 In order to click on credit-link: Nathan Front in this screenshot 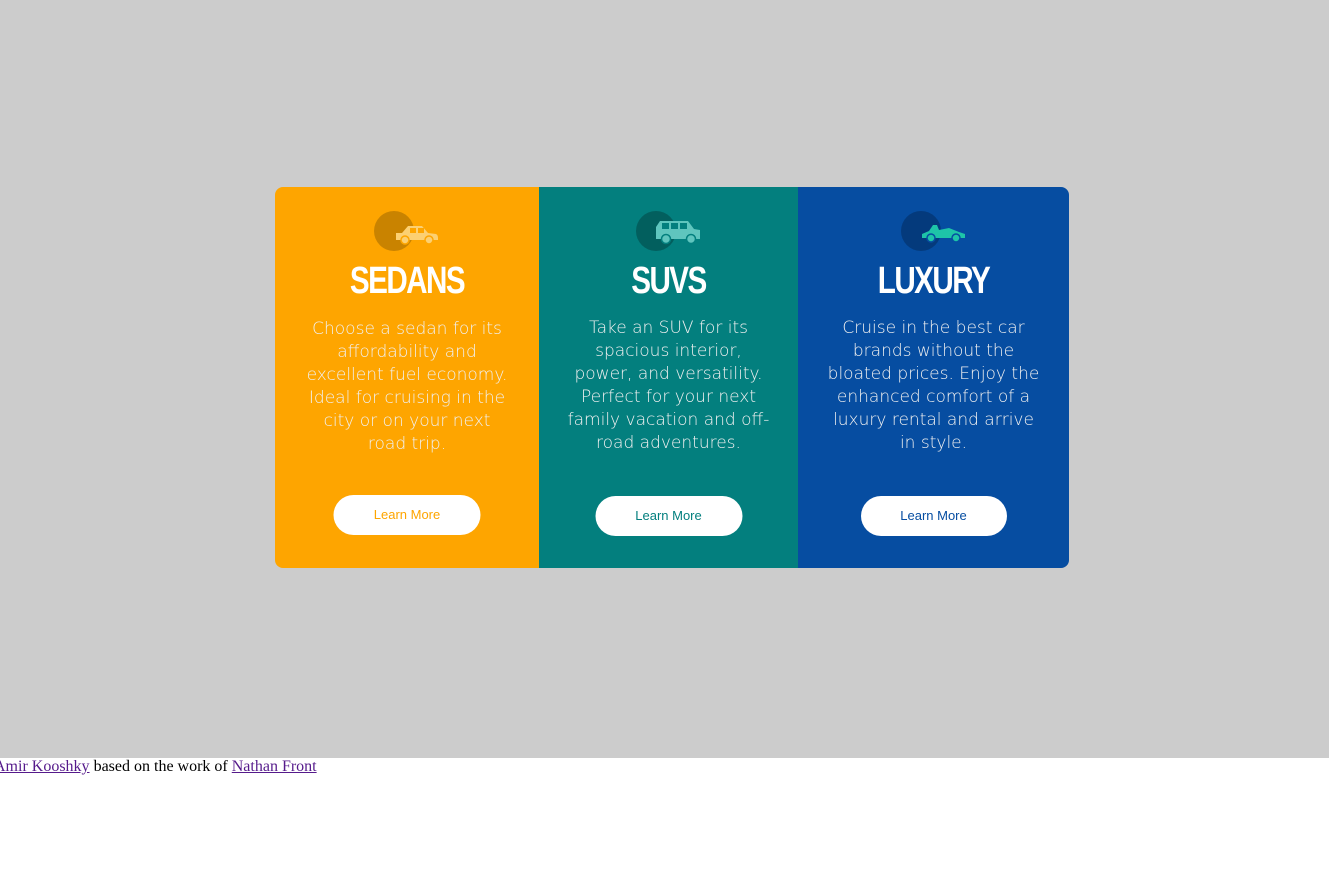, I will do `click(274, 766)`.